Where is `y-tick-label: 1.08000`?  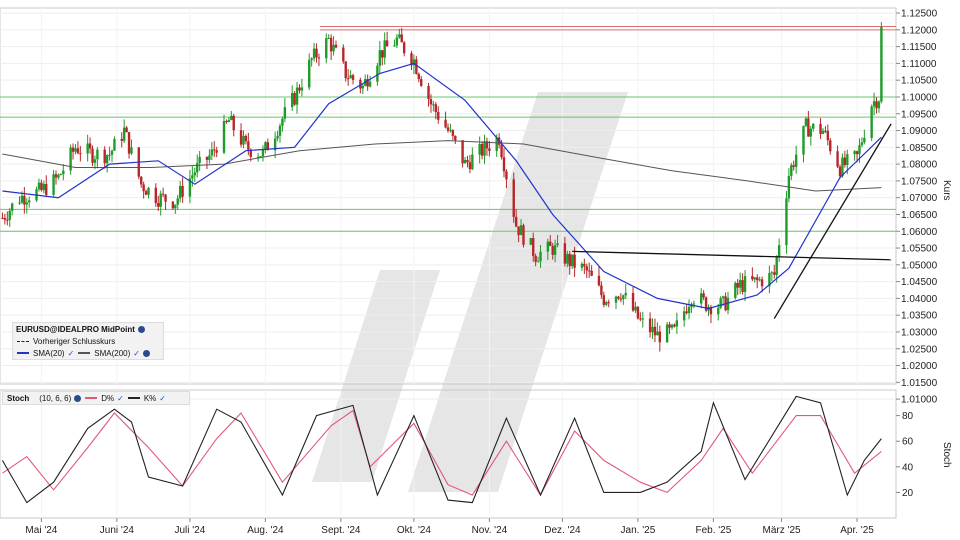 y-tick-label: 1.08000 is located at coordinates (919, 165).